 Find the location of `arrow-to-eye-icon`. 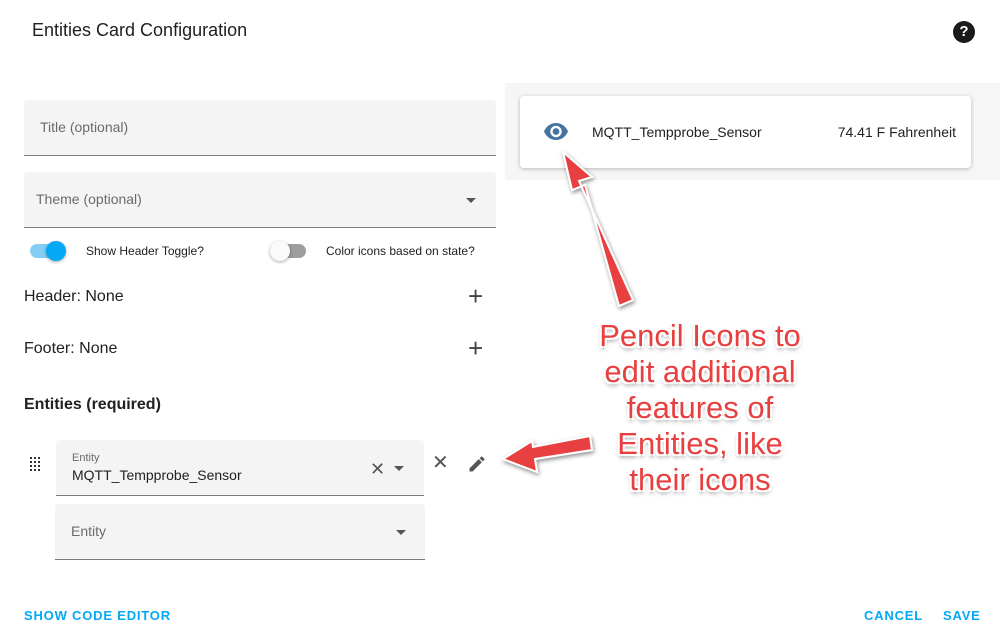

arrow-to-eye-icon is located at coordinates (598, 228).